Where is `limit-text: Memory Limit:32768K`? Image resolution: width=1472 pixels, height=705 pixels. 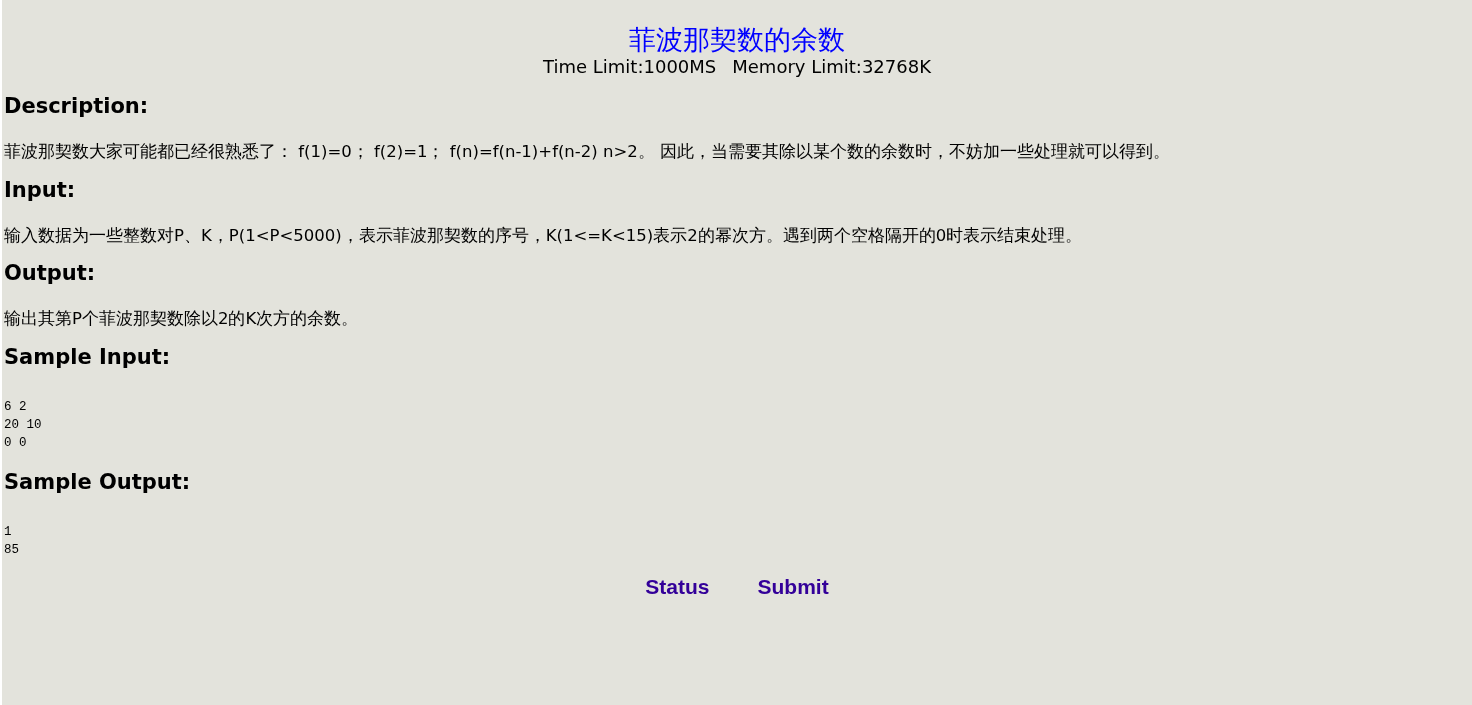
limit-text: Memory Limit:32768K is located at coordinates (831, 67).